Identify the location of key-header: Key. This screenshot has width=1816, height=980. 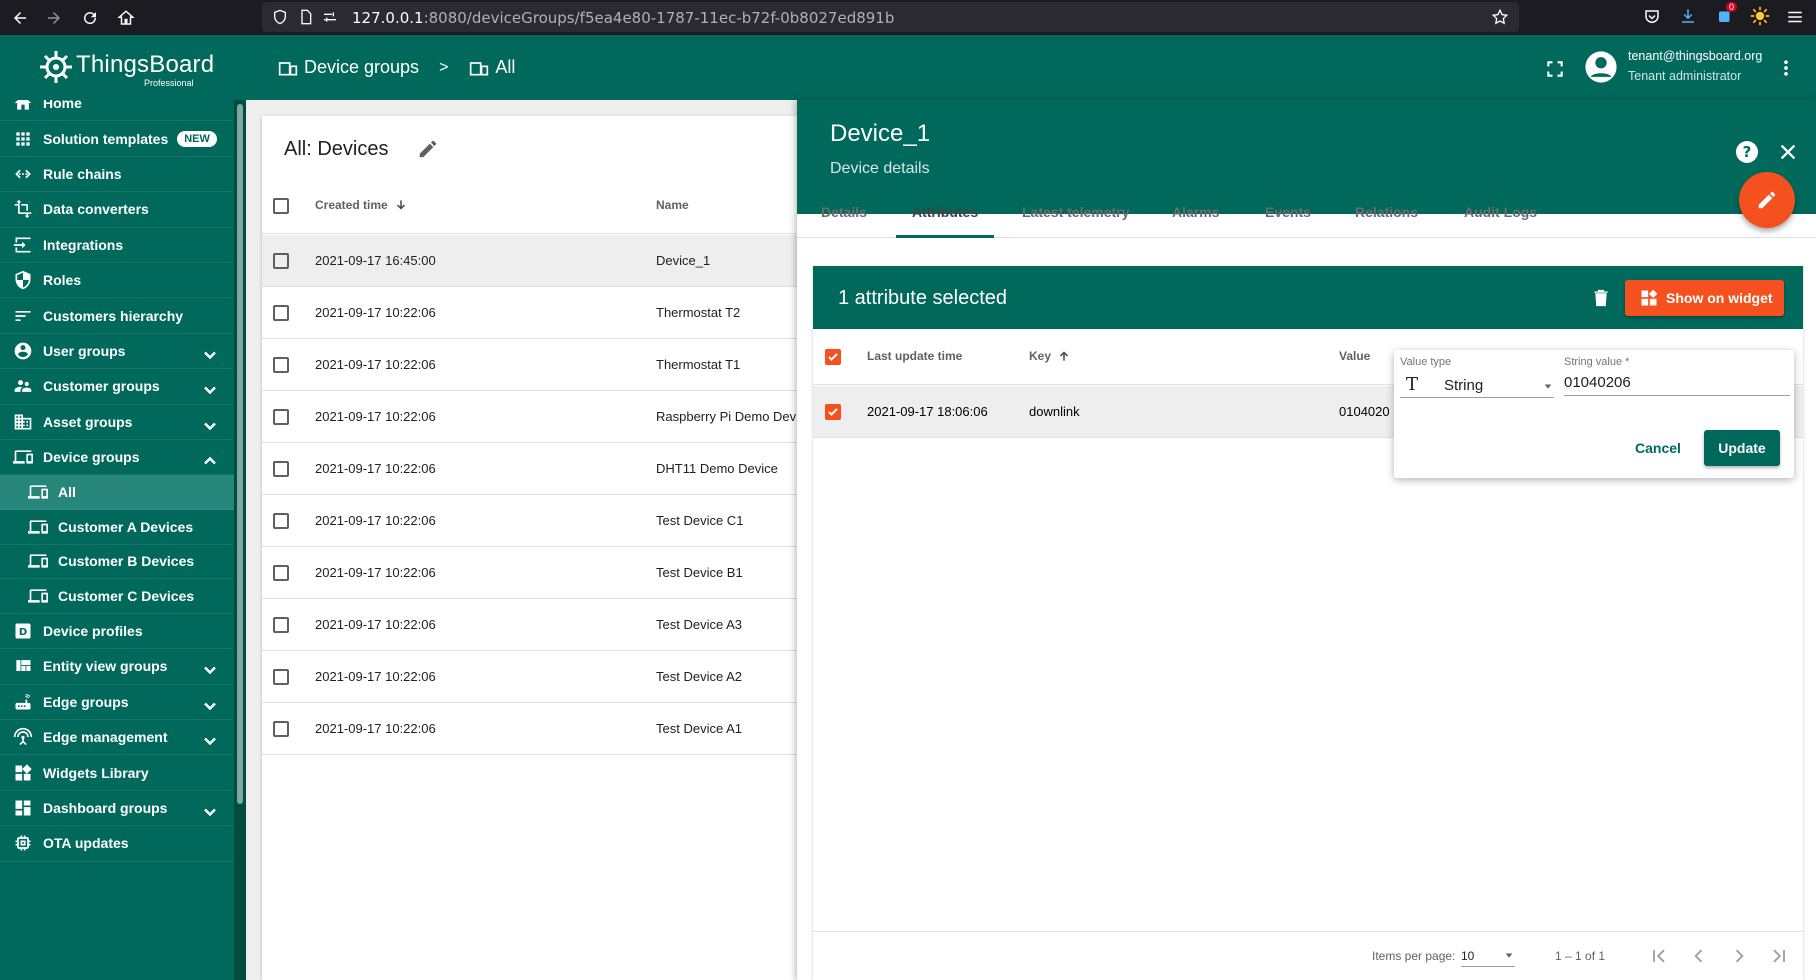
(1050, 356).